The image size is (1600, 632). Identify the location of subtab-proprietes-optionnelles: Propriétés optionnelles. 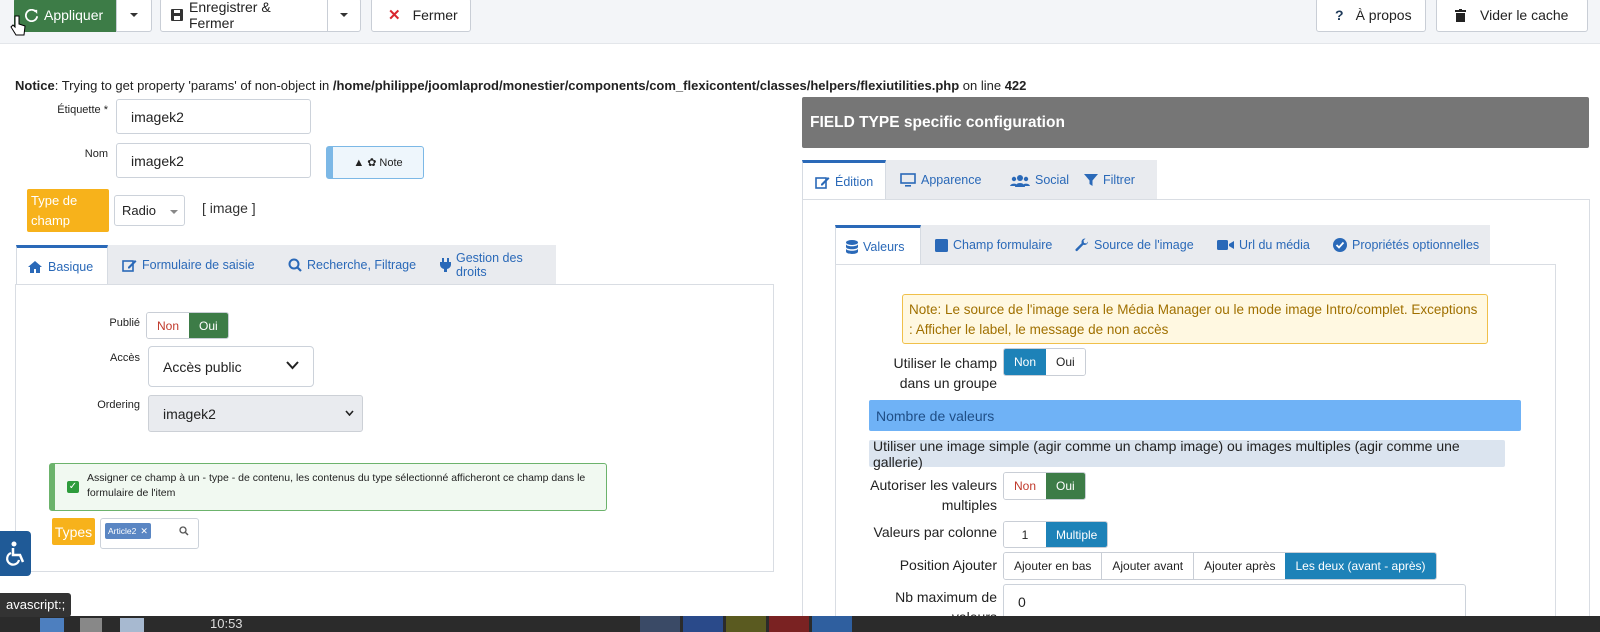
(1406, 245).